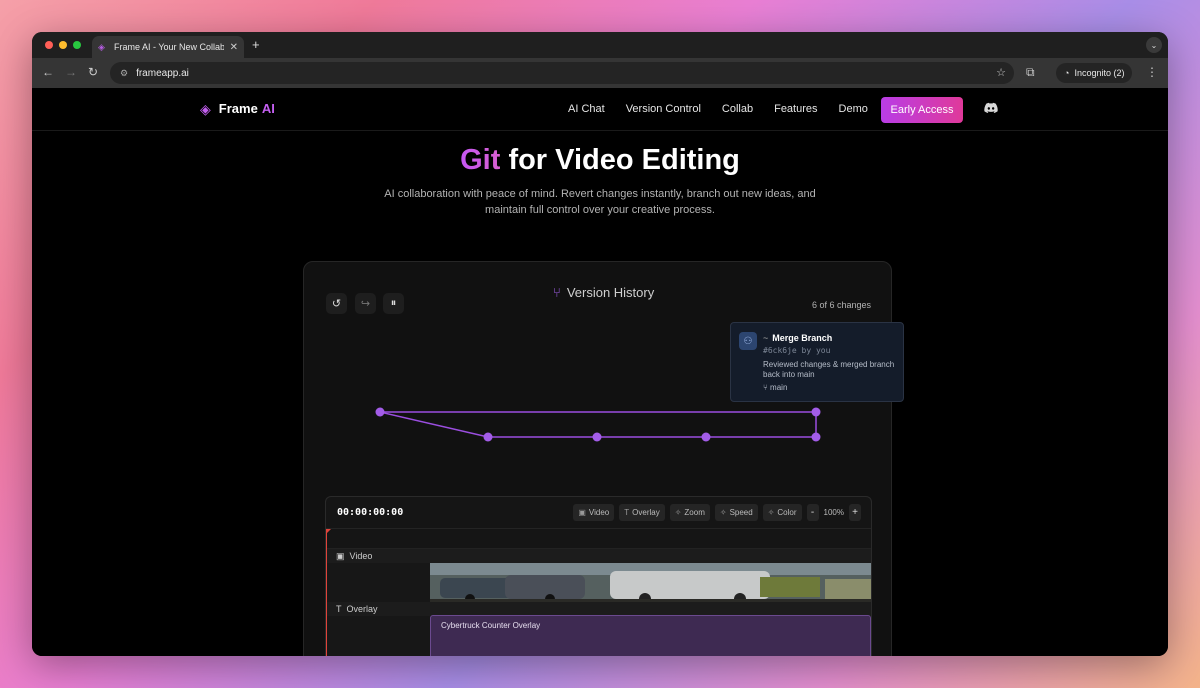 This screenshot has height=688, width=1200. I want to click on tab-title: Frame AI - Your New Collabo, so click(169, 47).